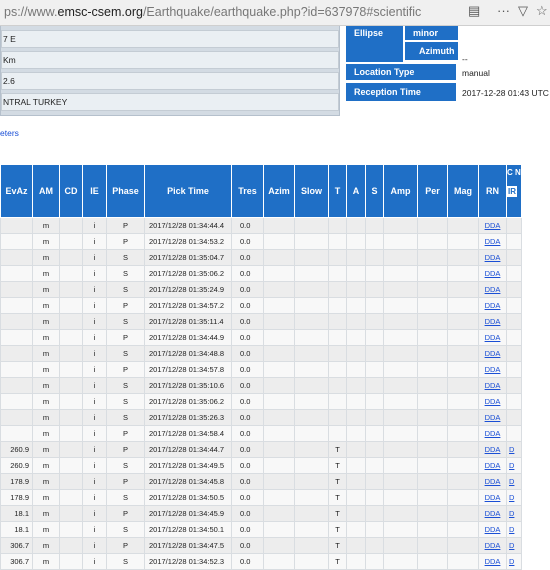 The width and height of the screenshot is (550, 570). What do you see at coordinates (542, 11) in the screenshot?
I see `bookmark-star-icon: ☆` at bounding box center [542, 11].